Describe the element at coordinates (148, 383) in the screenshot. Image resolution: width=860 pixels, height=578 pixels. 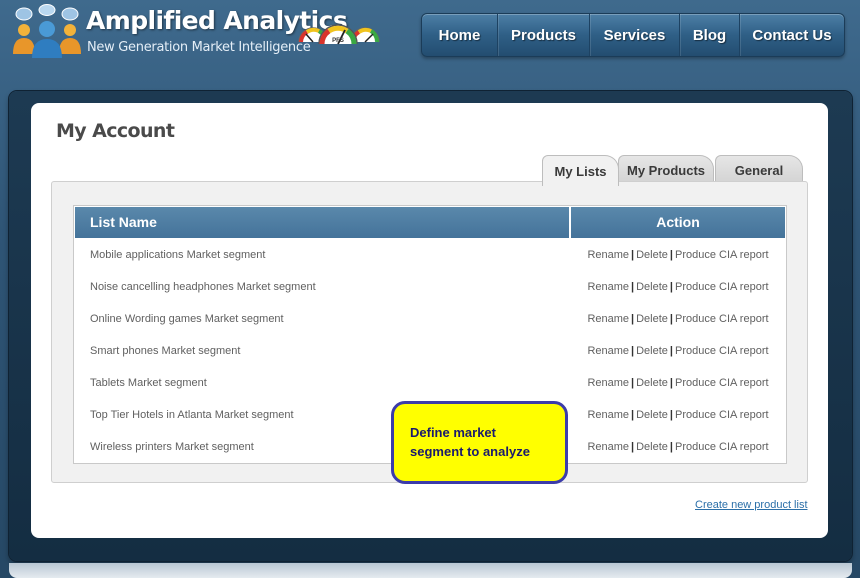
I see `list-name-cell: Tablets Market segment` at that location.